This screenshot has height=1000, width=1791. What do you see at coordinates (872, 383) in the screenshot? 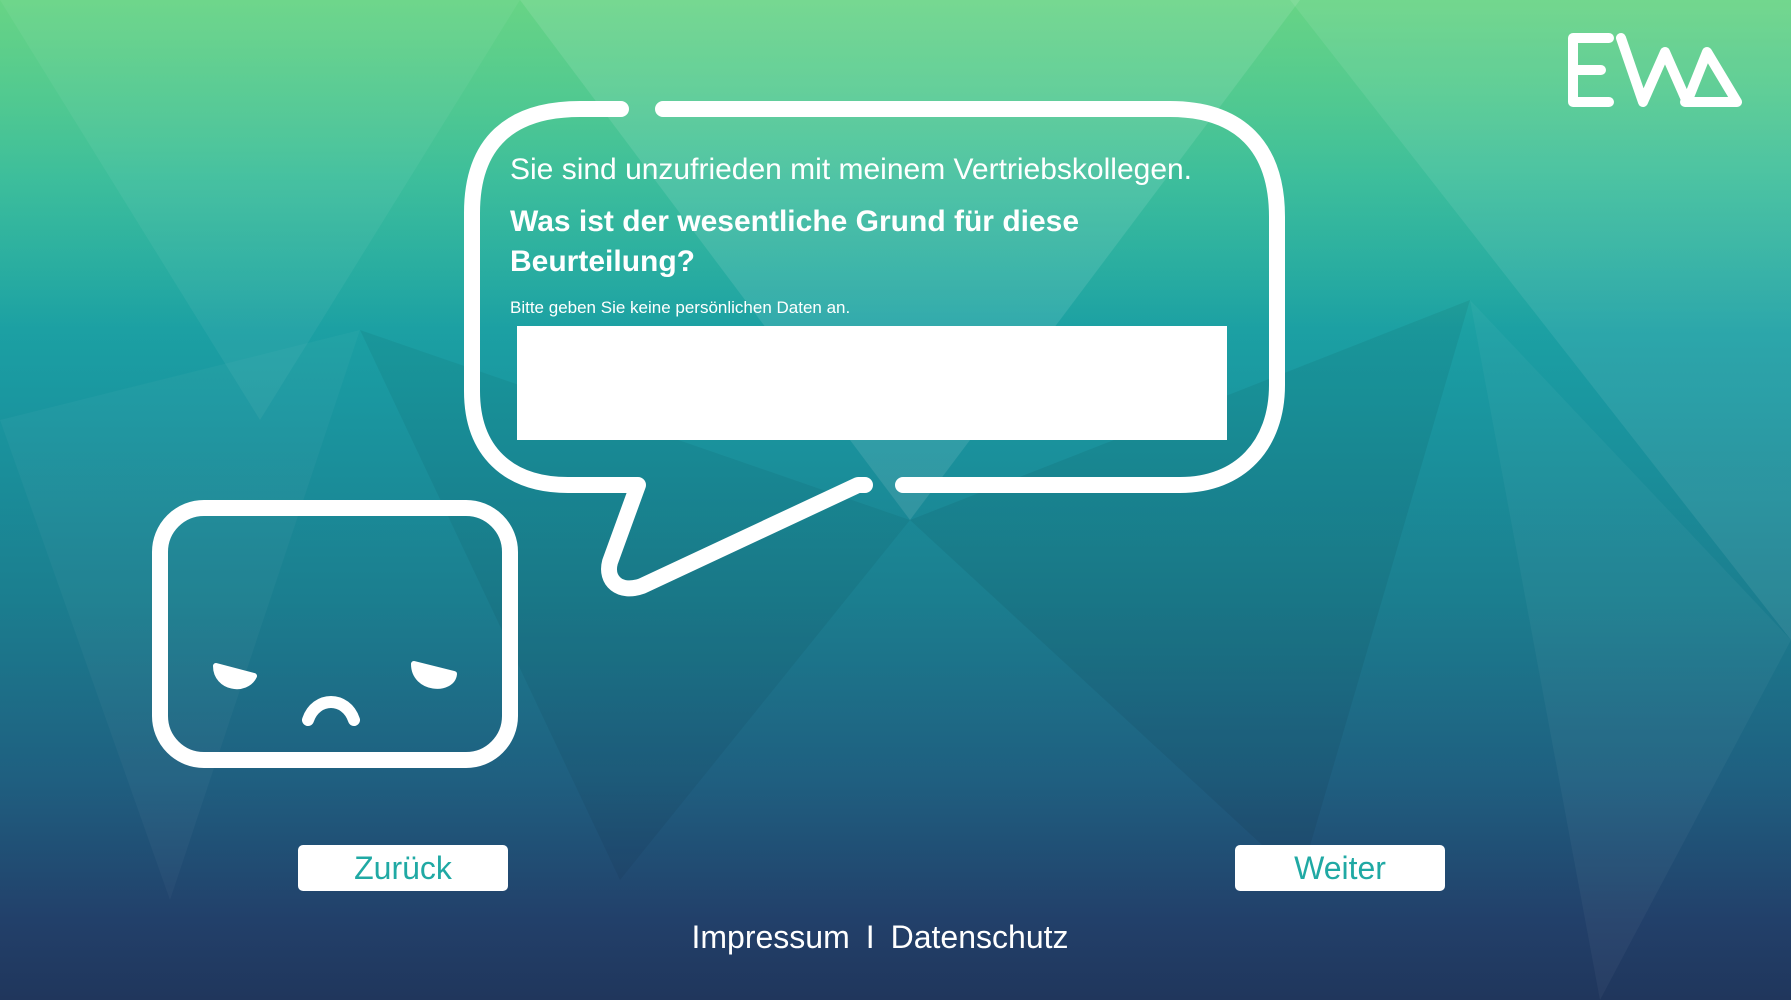
I see `answer-textarea` at bounding box center [872, 383].